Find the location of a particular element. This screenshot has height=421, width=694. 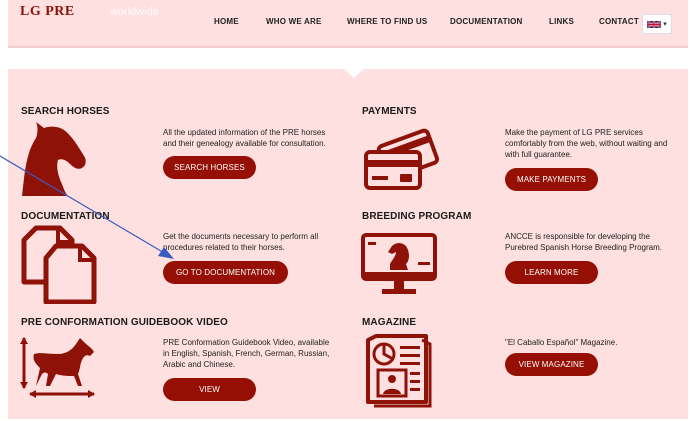

uk-flag-icon is located at coordinates (654, 24).